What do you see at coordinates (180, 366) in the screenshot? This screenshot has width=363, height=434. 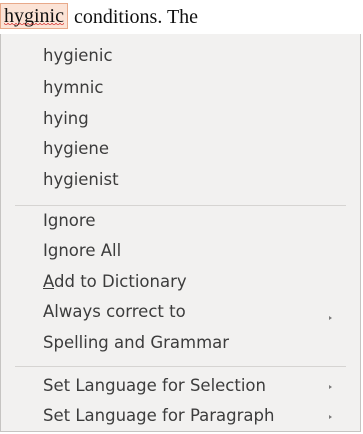 I see `menu-separator` at bounding box center [180, 366].